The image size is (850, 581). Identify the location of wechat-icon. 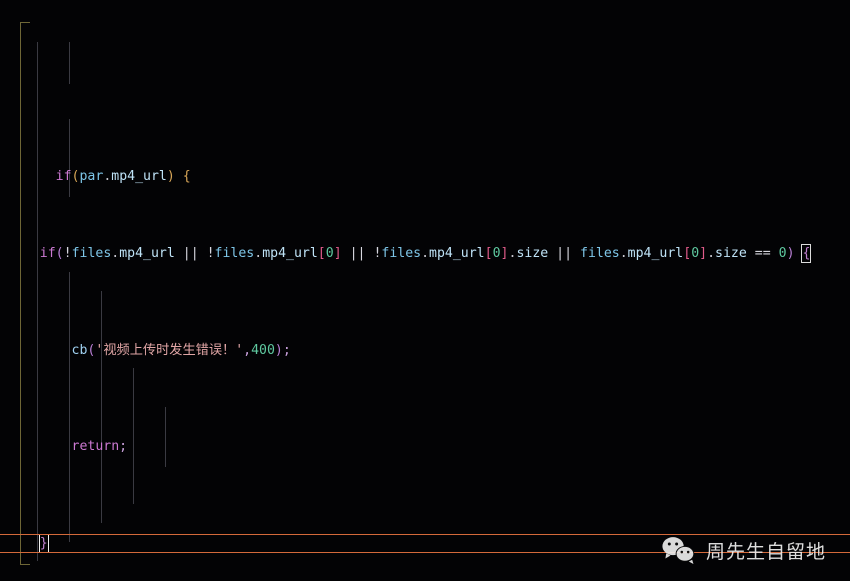
(678, 551).